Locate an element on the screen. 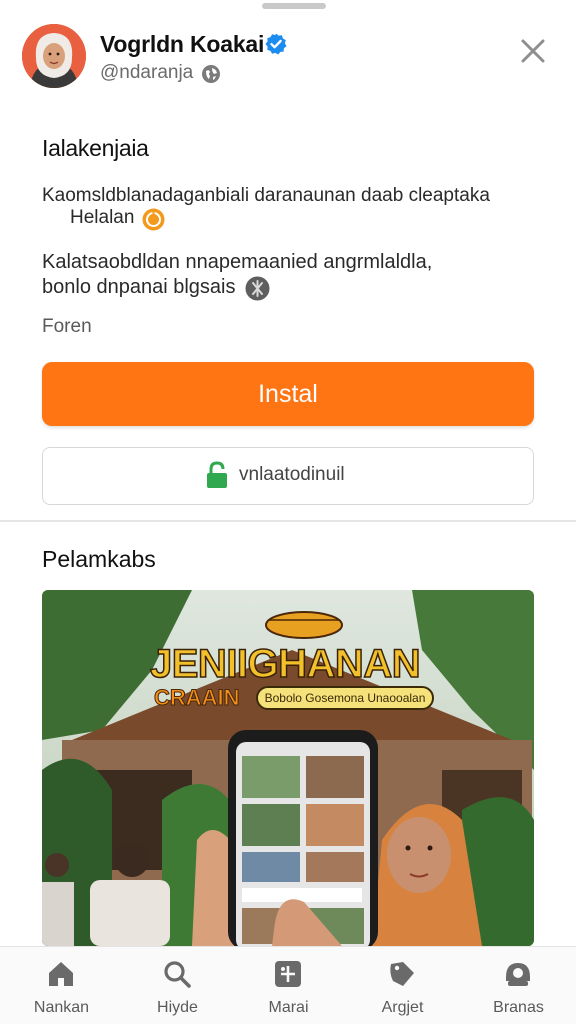 The image size is (576, 1024). install-button: Instal is located at coordinates (288, 394).